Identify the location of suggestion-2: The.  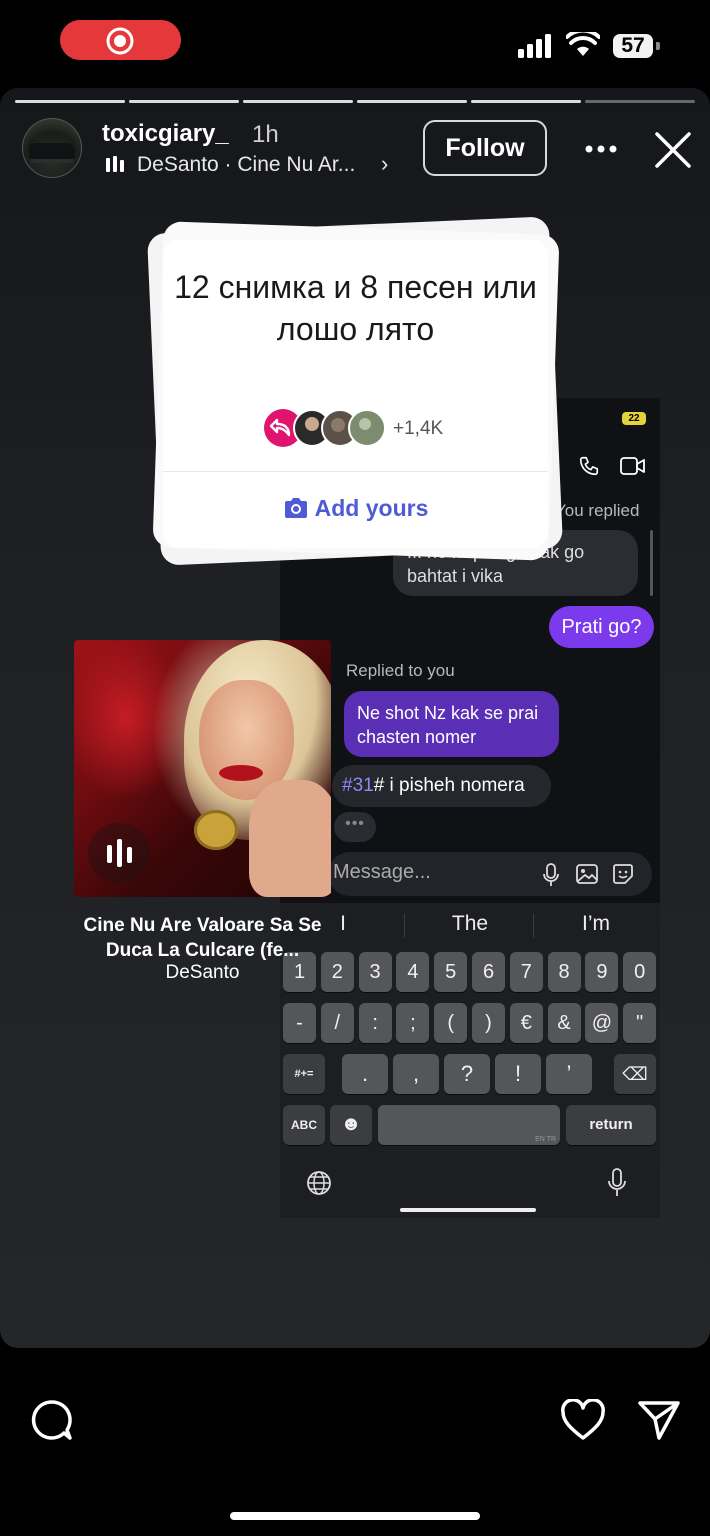
(470, 924).